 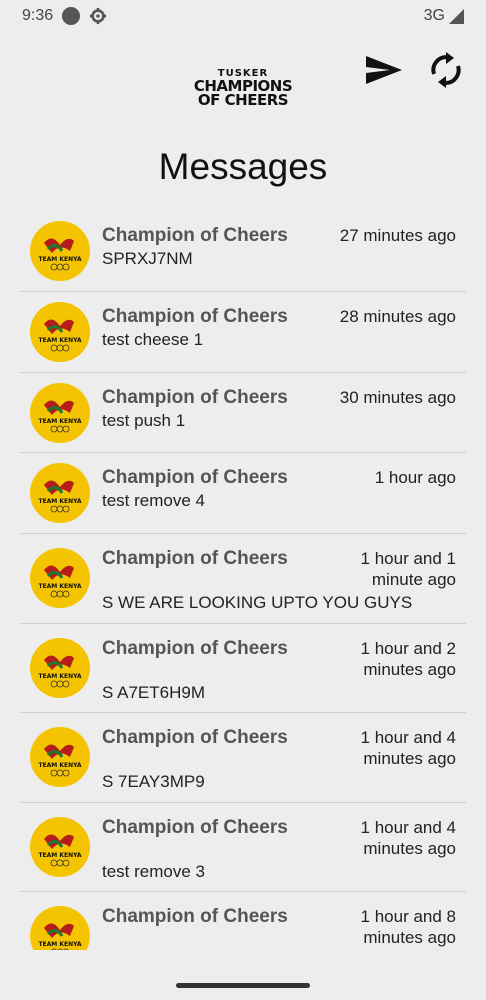 What do you see at coordinates (384, 70) in the screenshot?
I see `send-icon` at bounding box center [384, 70].